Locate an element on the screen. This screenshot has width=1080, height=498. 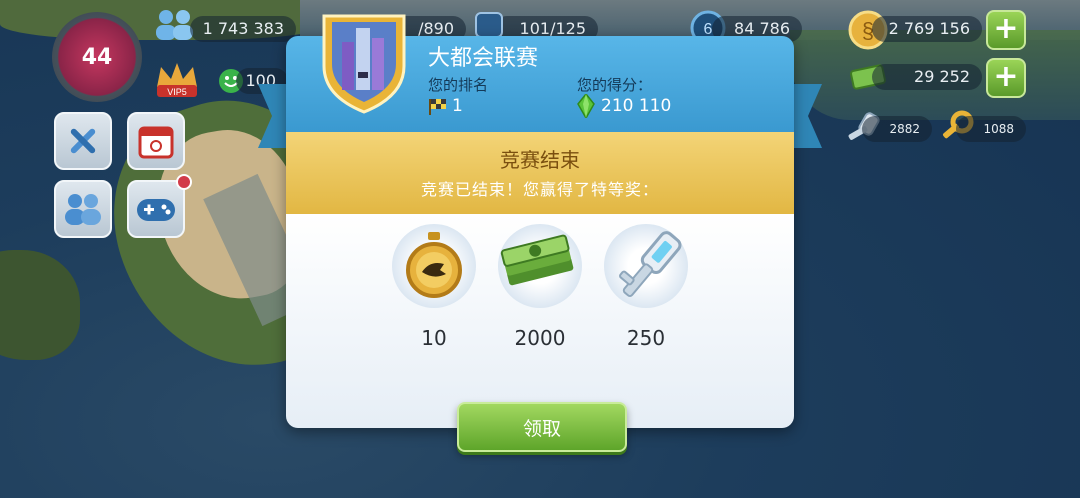
silver-key-counter: 2882 is located at coordinates (897, 129).